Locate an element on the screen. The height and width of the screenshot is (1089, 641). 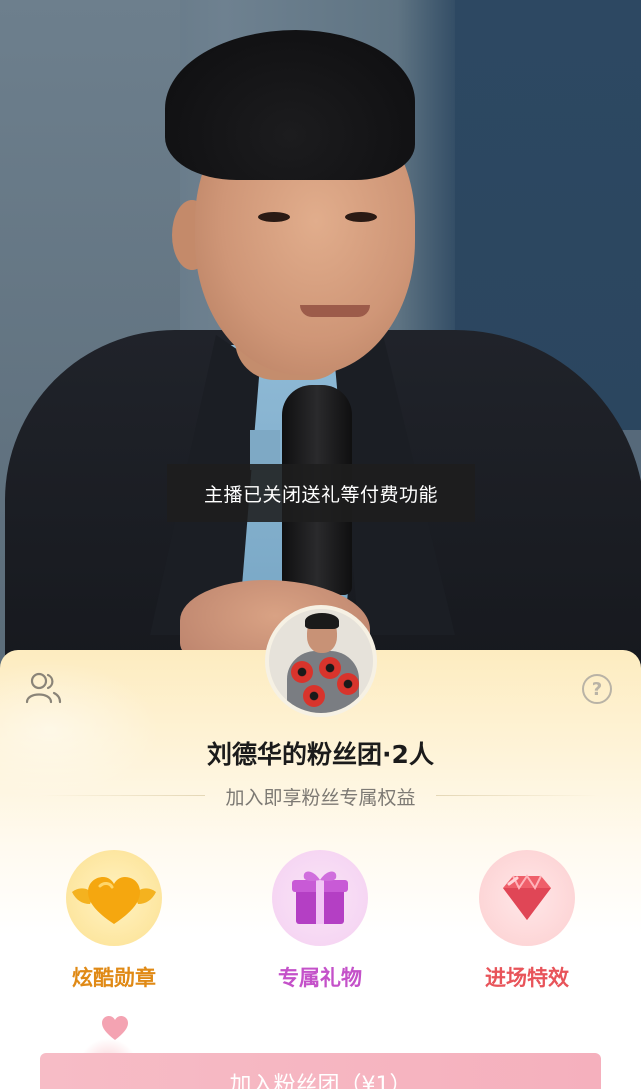
help-icon: ? is located at coordinates (597, 689).